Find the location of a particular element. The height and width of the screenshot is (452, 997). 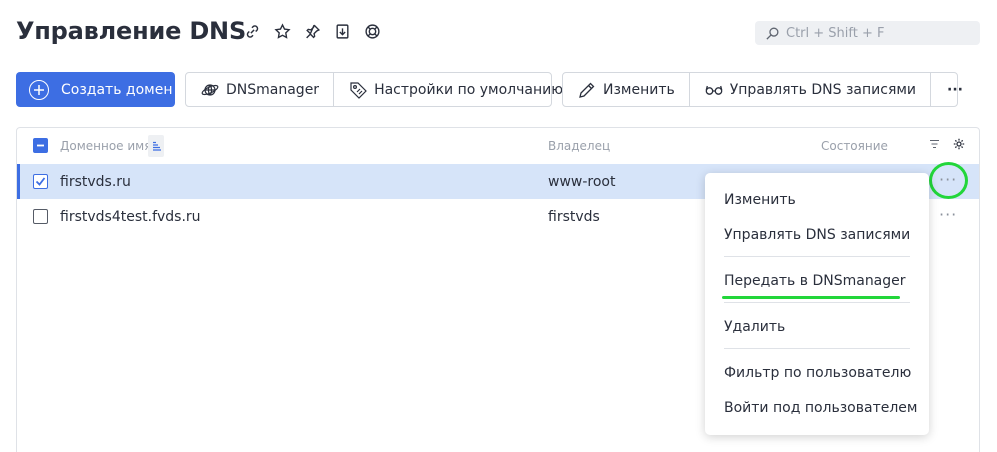

menu-item-filter-user: Фильтр по пользователю is located at coordinates (817, 373).